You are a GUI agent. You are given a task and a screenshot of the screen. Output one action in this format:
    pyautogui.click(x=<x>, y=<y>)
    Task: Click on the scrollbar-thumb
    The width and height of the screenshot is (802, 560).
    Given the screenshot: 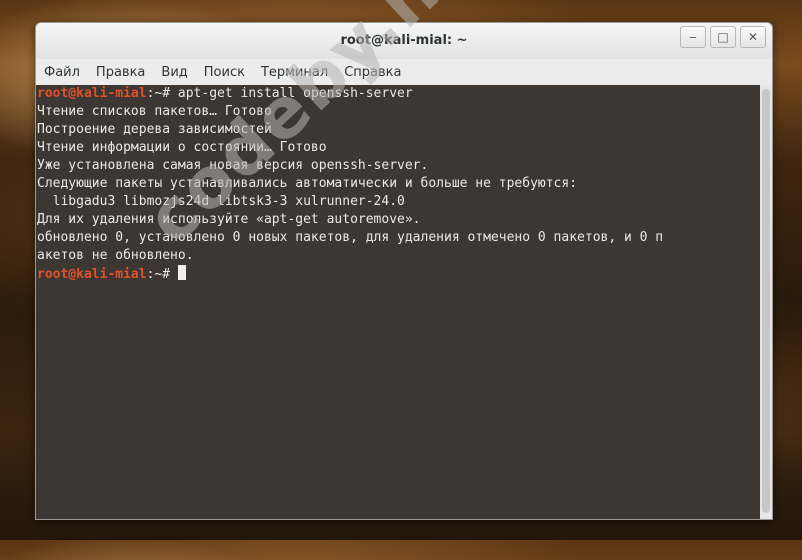 What is the action you would take?
    pyautogui.click(x=766, y=301)
    